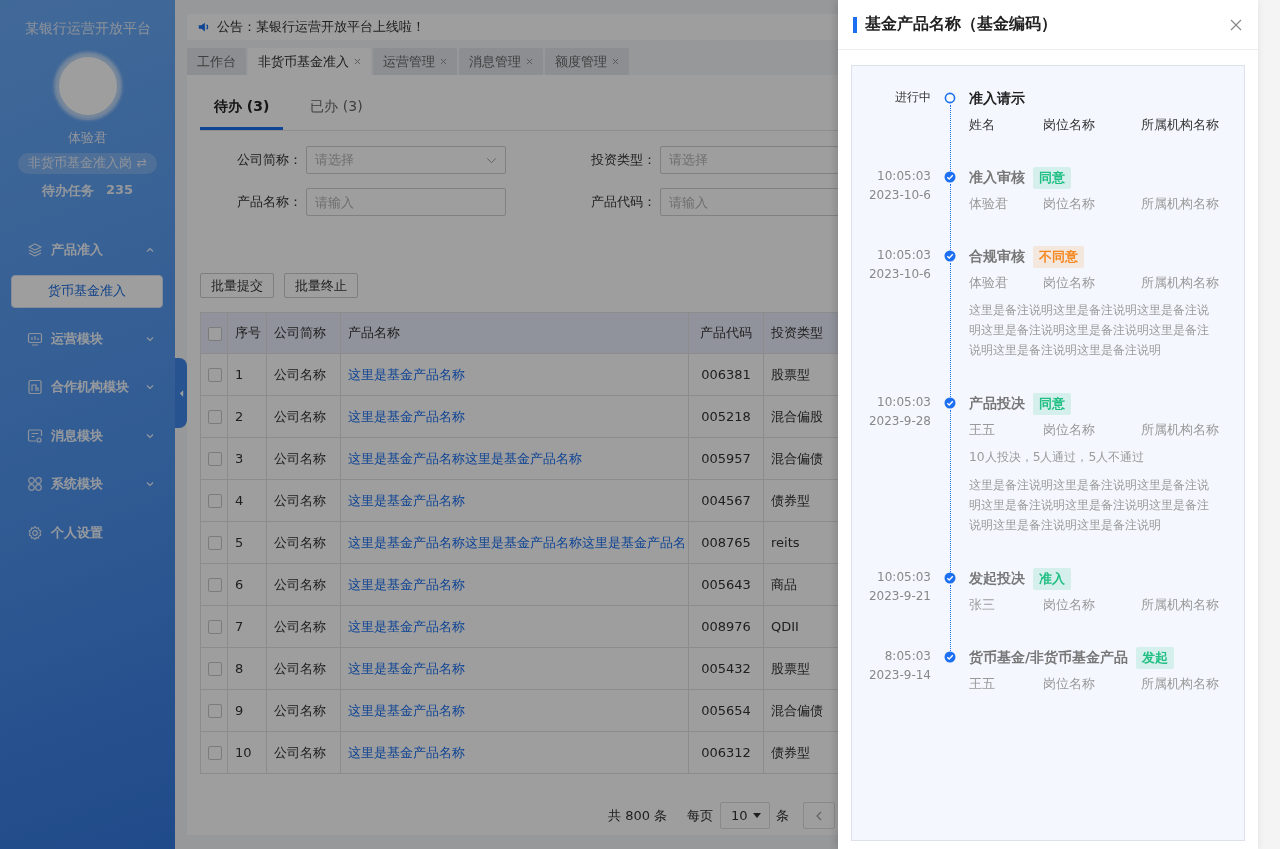 The width and height of the screenshot is (1280, 849). Describe the element at coordinates (119, 190) in the screenshot. I see `todo-count: 235` at that location.